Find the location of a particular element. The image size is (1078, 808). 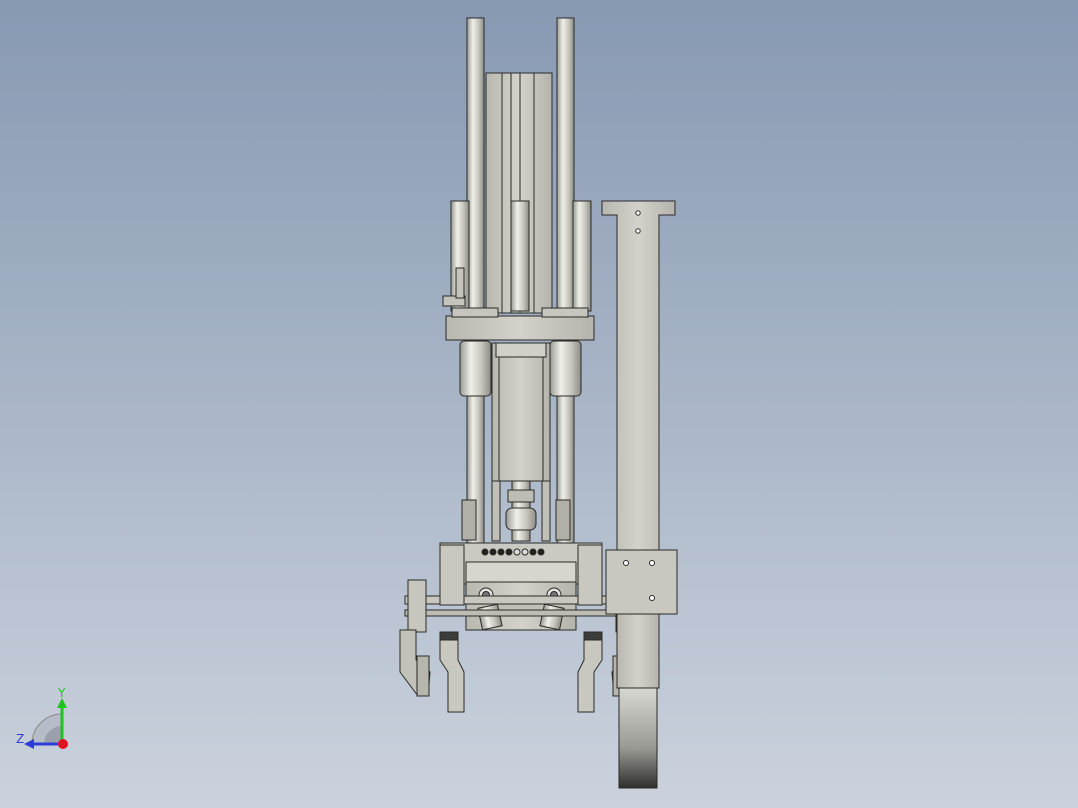

x-axis-dot is located at coordinates (63, 744).